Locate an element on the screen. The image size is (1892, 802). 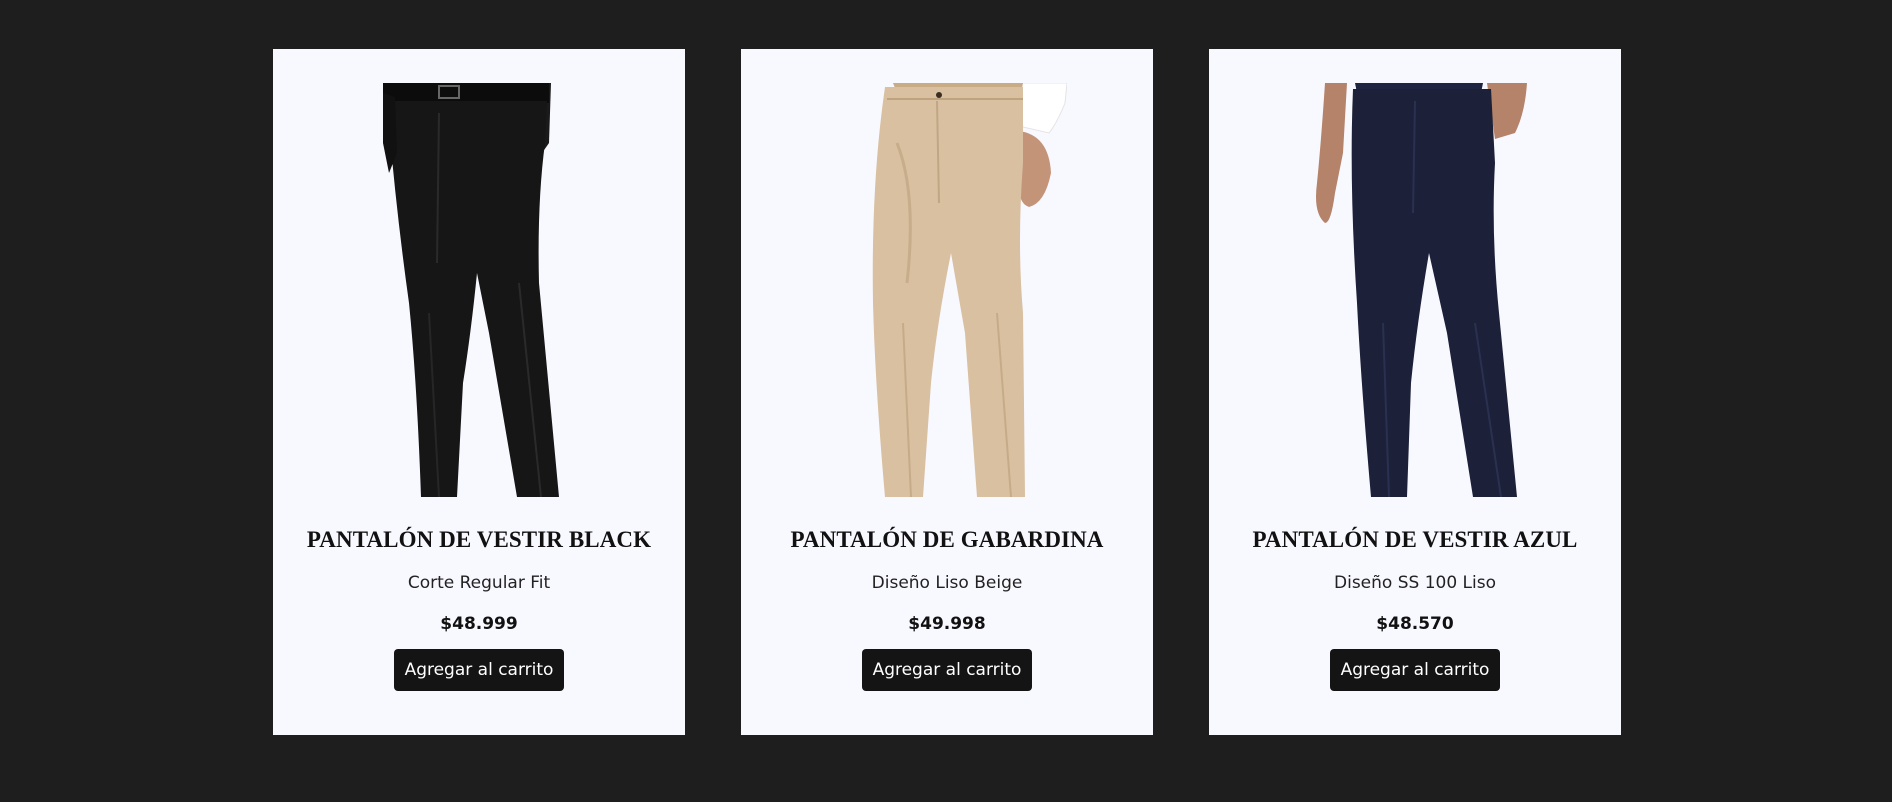
product-subtitle: Diseño Liso Beige is located at coordinates (947, 583).